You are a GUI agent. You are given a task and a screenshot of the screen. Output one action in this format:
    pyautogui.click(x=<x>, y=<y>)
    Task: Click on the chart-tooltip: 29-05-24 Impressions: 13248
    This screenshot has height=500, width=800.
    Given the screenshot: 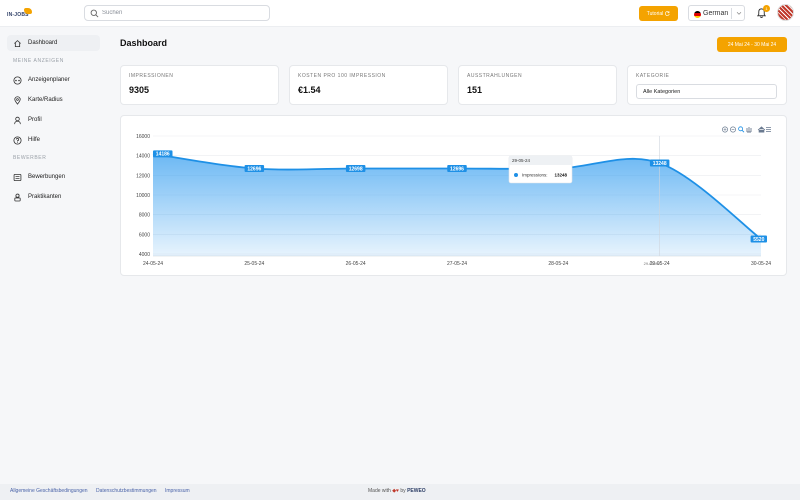 What is the action you would take?
    pyautogui.click(x=540, y=169)
    